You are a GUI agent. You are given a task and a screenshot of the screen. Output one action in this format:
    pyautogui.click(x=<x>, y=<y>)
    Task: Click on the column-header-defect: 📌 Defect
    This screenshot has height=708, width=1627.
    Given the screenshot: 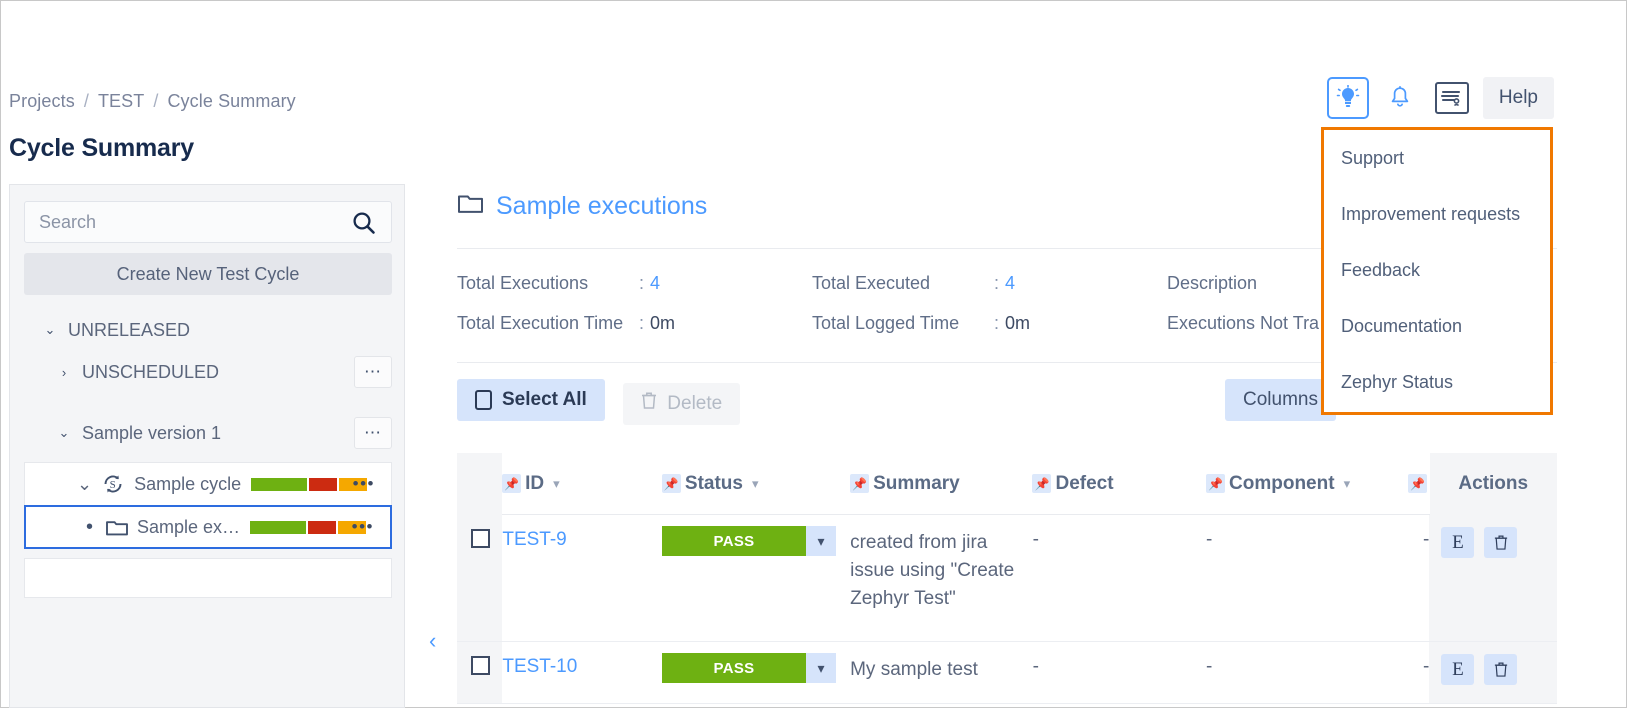 What is the action you would take?
    pyautogui.click(x=1119, y=484)
    